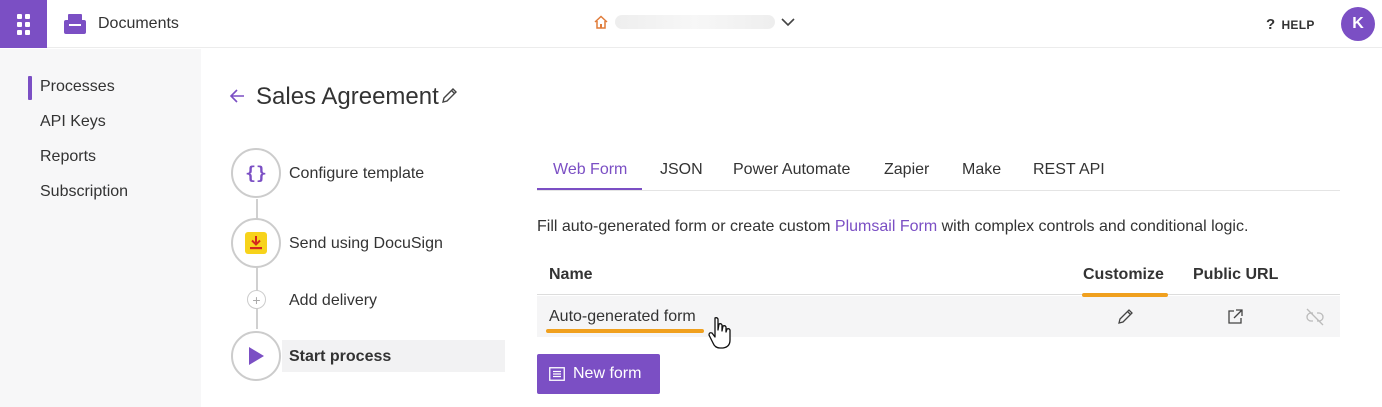 This screenshot has width=1382, height=407. Describe the element at coordinates (1298, 24) in the screenshot. I see `help-label: HELP` at that location.